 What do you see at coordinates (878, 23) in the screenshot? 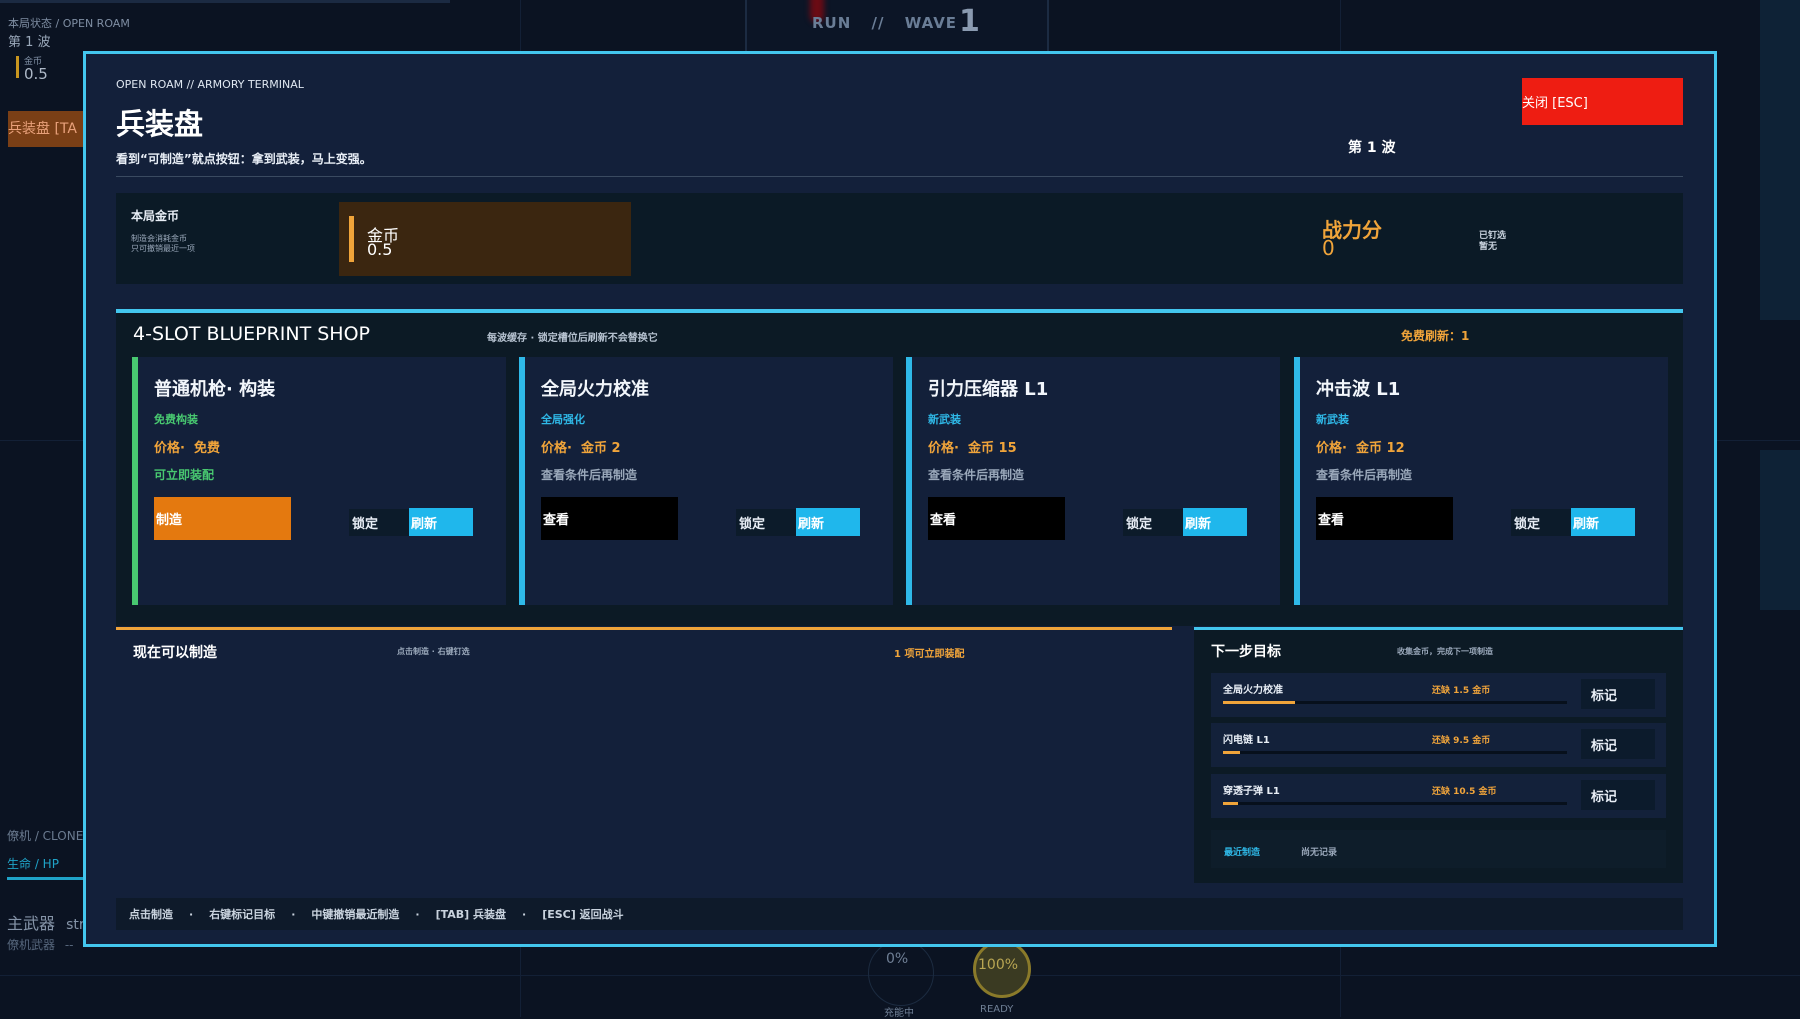
I see `hud-run-sep: //` at bounding box center [878, 23].